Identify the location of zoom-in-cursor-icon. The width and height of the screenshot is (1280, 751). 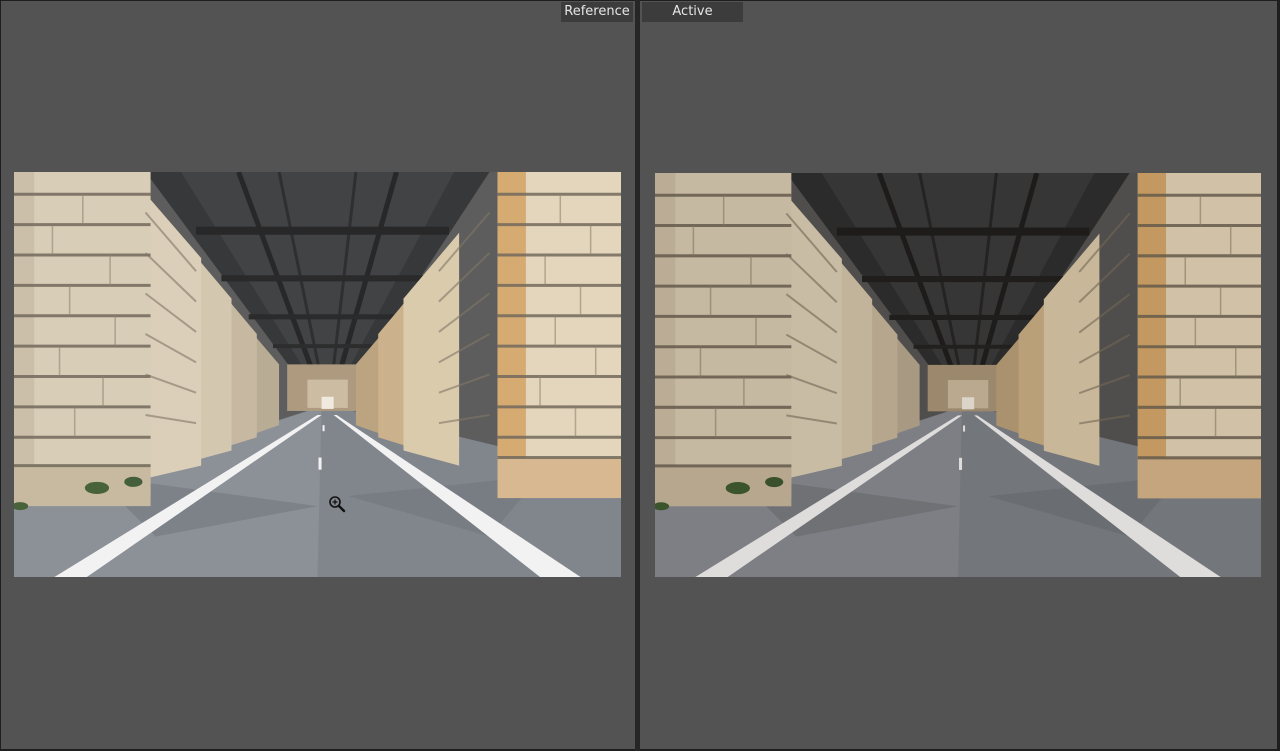
(337, 504).